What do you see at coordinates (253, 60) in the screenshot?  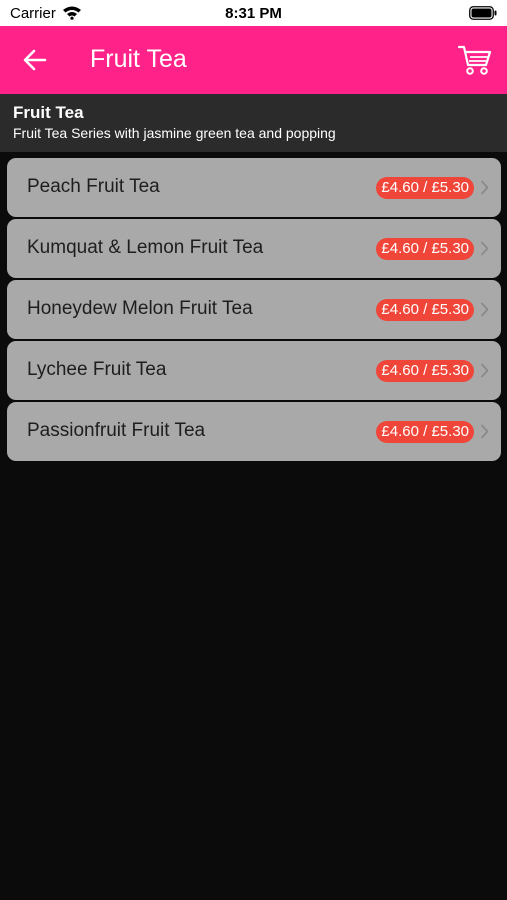 I see `nav-bar: Fruit Tea` at bounding box center [253, 60].